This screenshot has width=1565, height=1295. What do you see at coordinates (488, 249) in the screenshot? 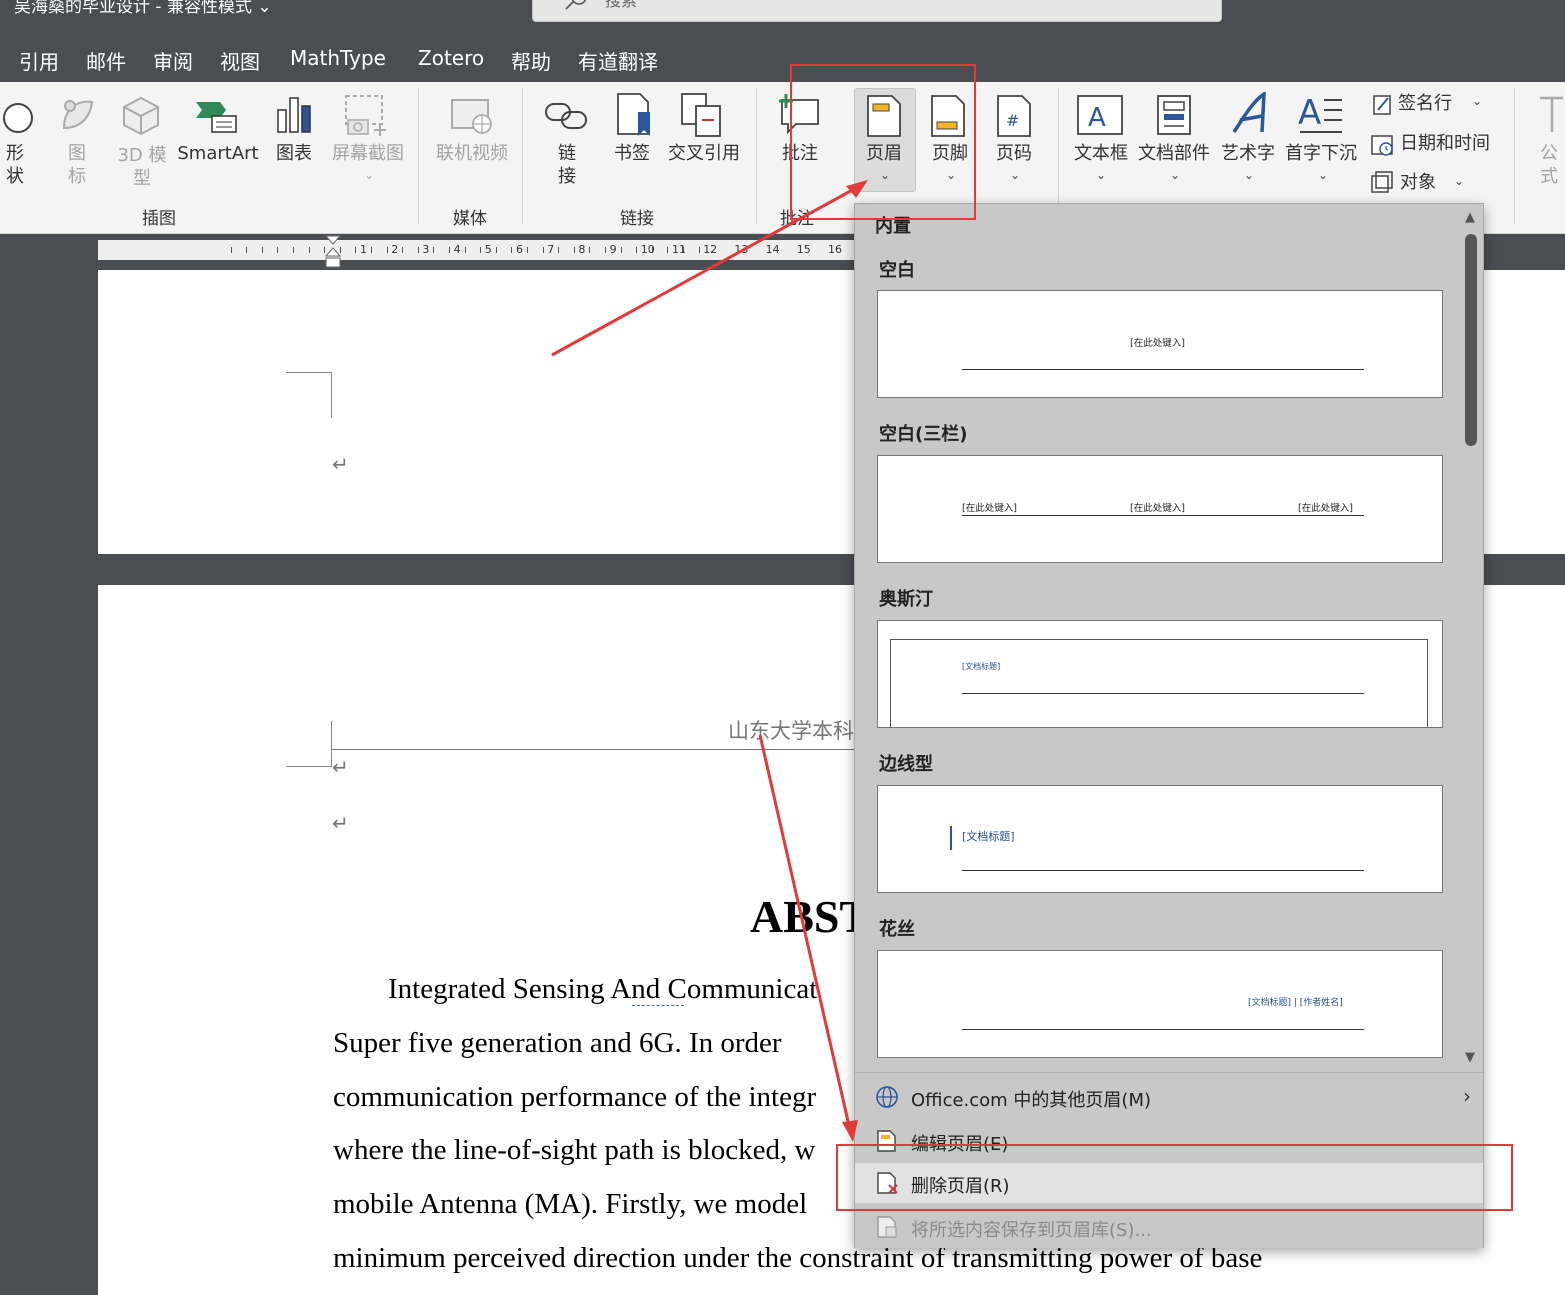
I see `ruler-number: 5` at bounding box center [488, 249].